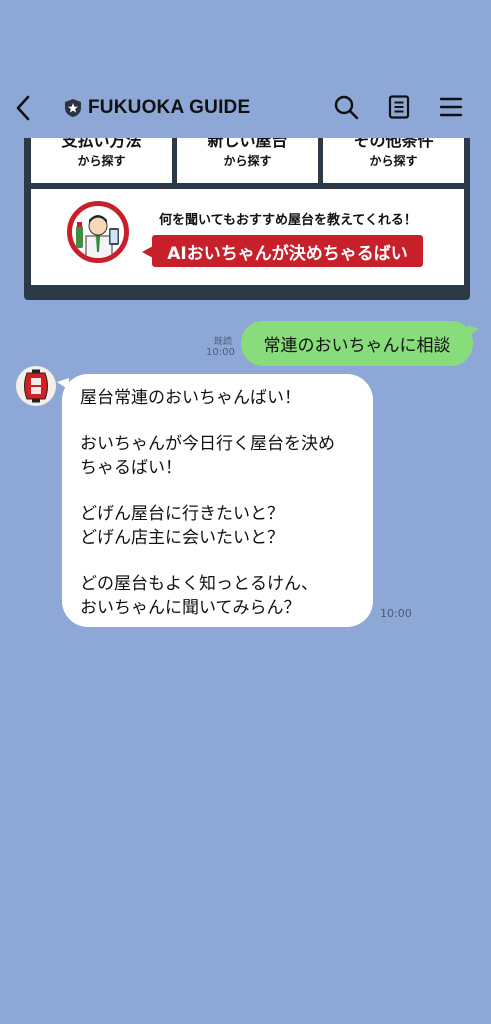 Image resolution: width=491 pixels, height=1024 pixels. I want to click on chevron-left-icon, so click(23, 108).